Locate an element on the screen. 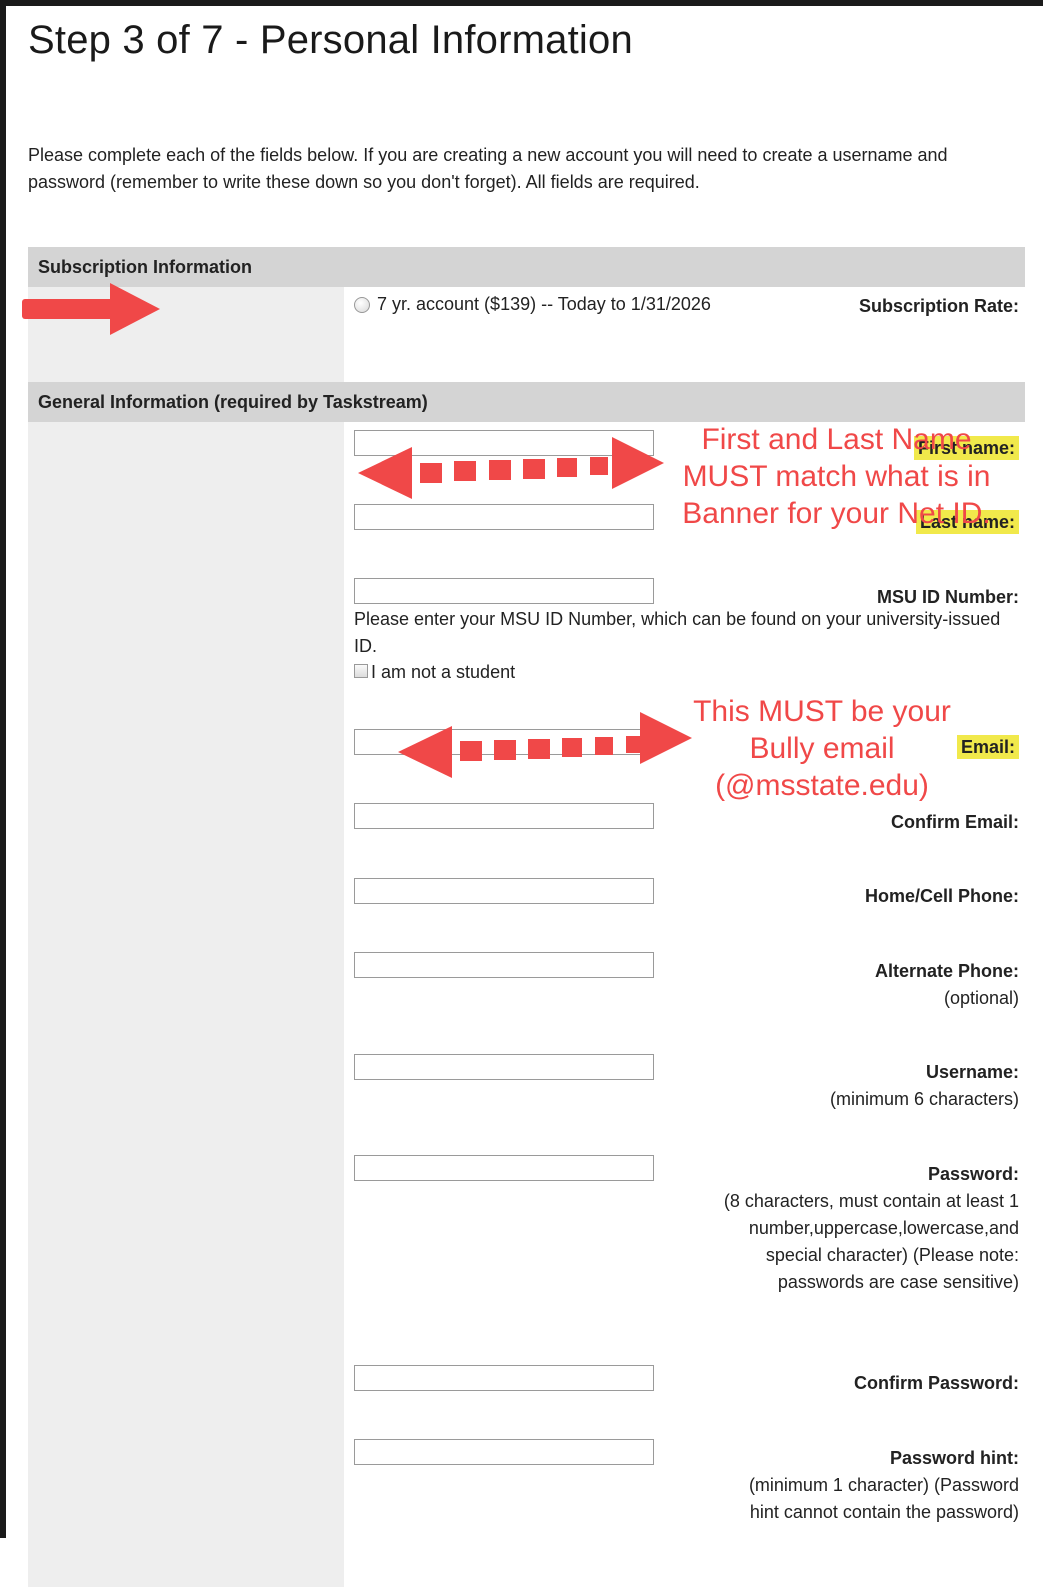  name-double-arrow-icon is located at coordinates (511, 468).